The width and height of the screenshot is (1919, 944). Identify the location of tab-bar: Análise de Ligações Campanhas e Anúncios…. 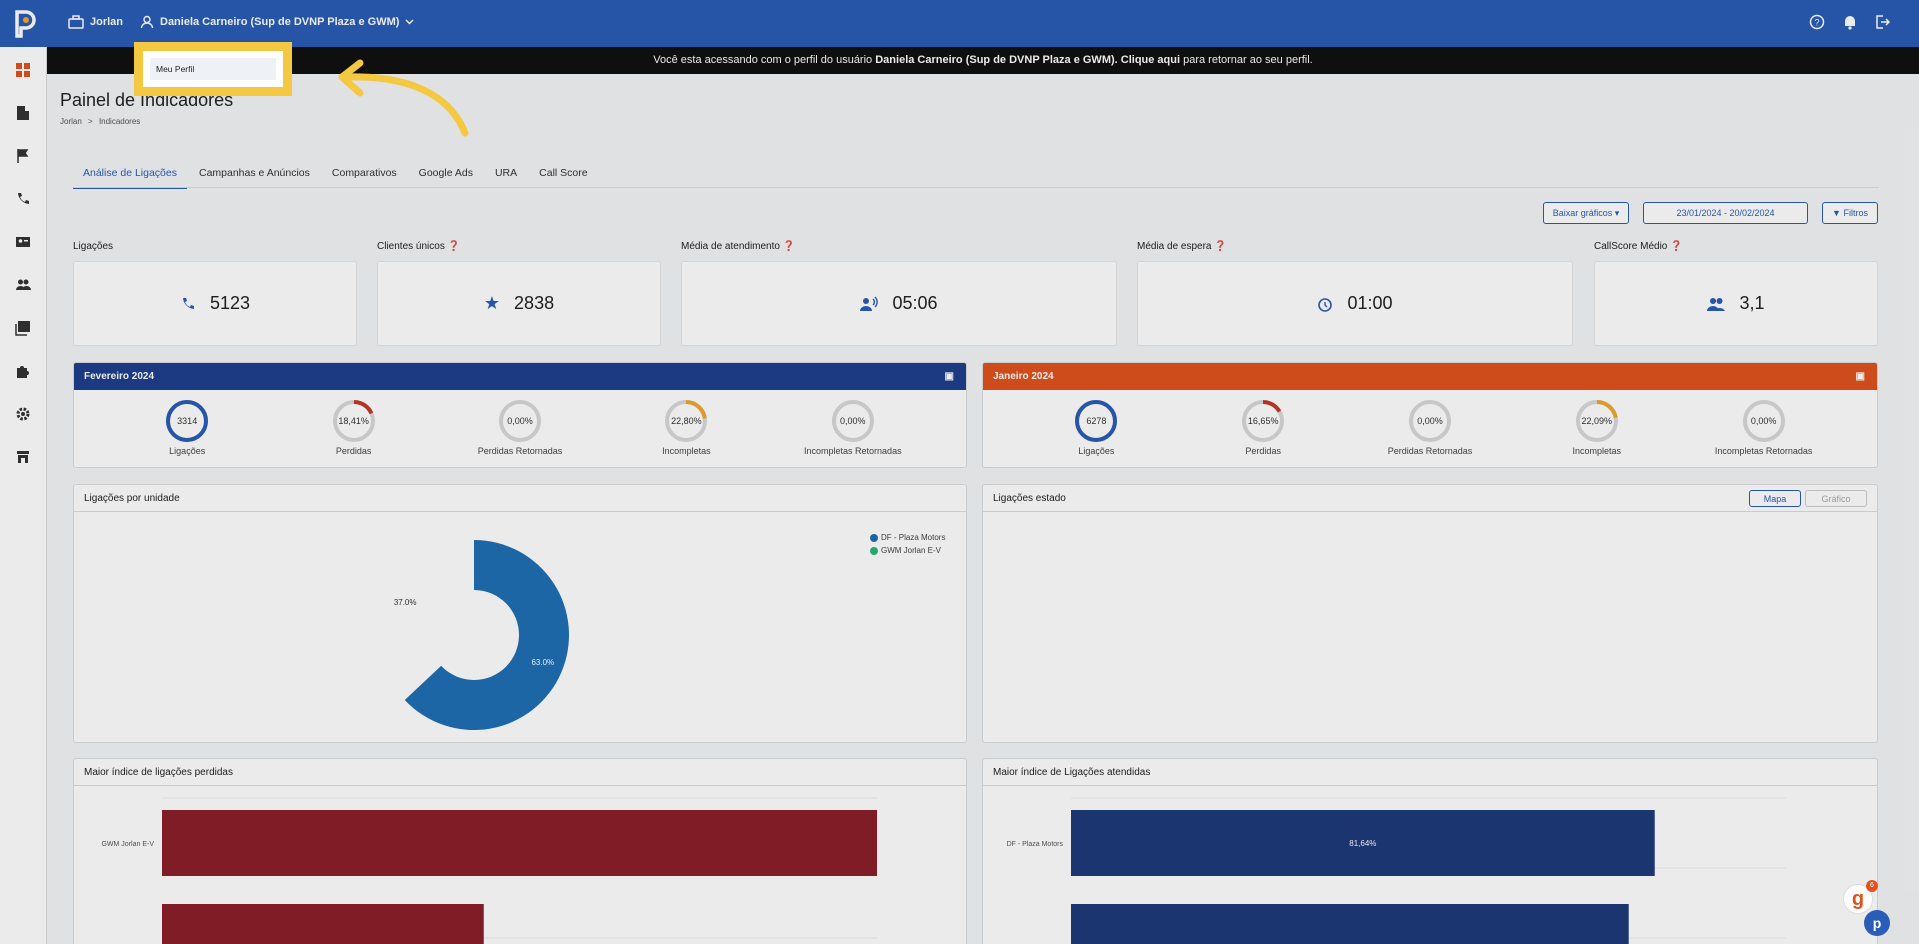
(336, 177).